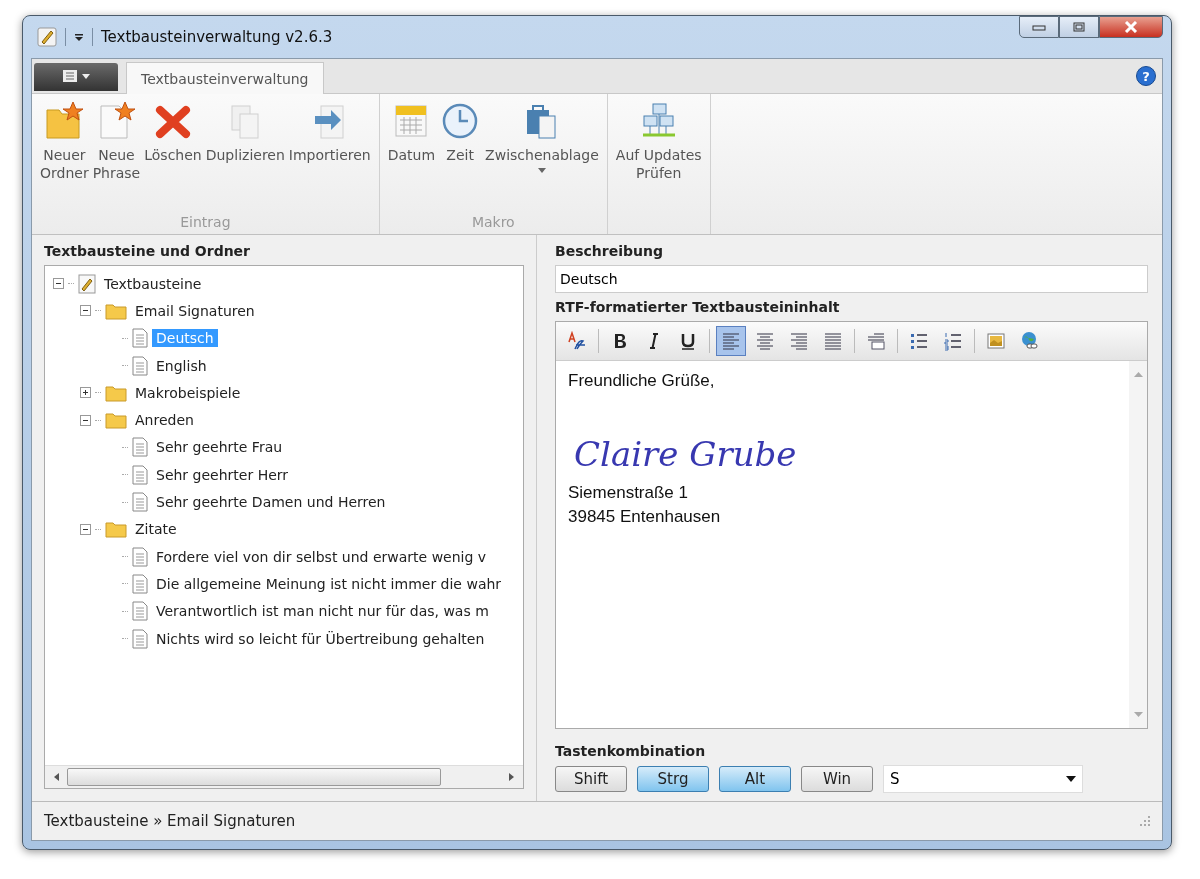 The width and height of the screenshot is (1200, 879). What do you see at coordinates (225, 78) in the screenshot?
I see `ribbon-tab: Textbausteinverwaltung` at bounding box center [225, 78].